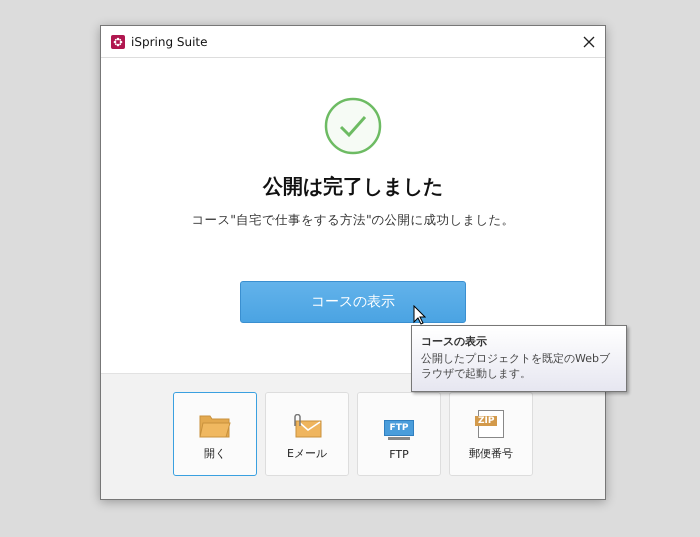 The height and width of the screenshot is (537, 700). What do you see at coordinates (589, 42) in the screenshot?
I see `close-icon` at bounding box center [589, 42].